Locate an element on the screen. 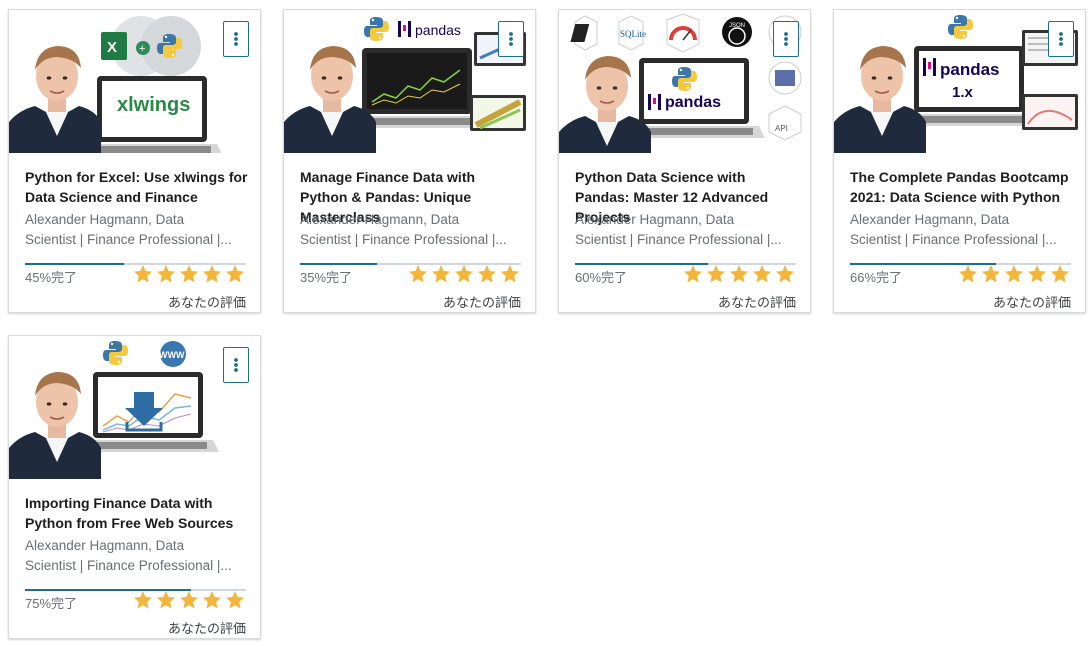 This screenshot has width=1091, height=647. plus-sign: + is located at coordinates (142, 49).